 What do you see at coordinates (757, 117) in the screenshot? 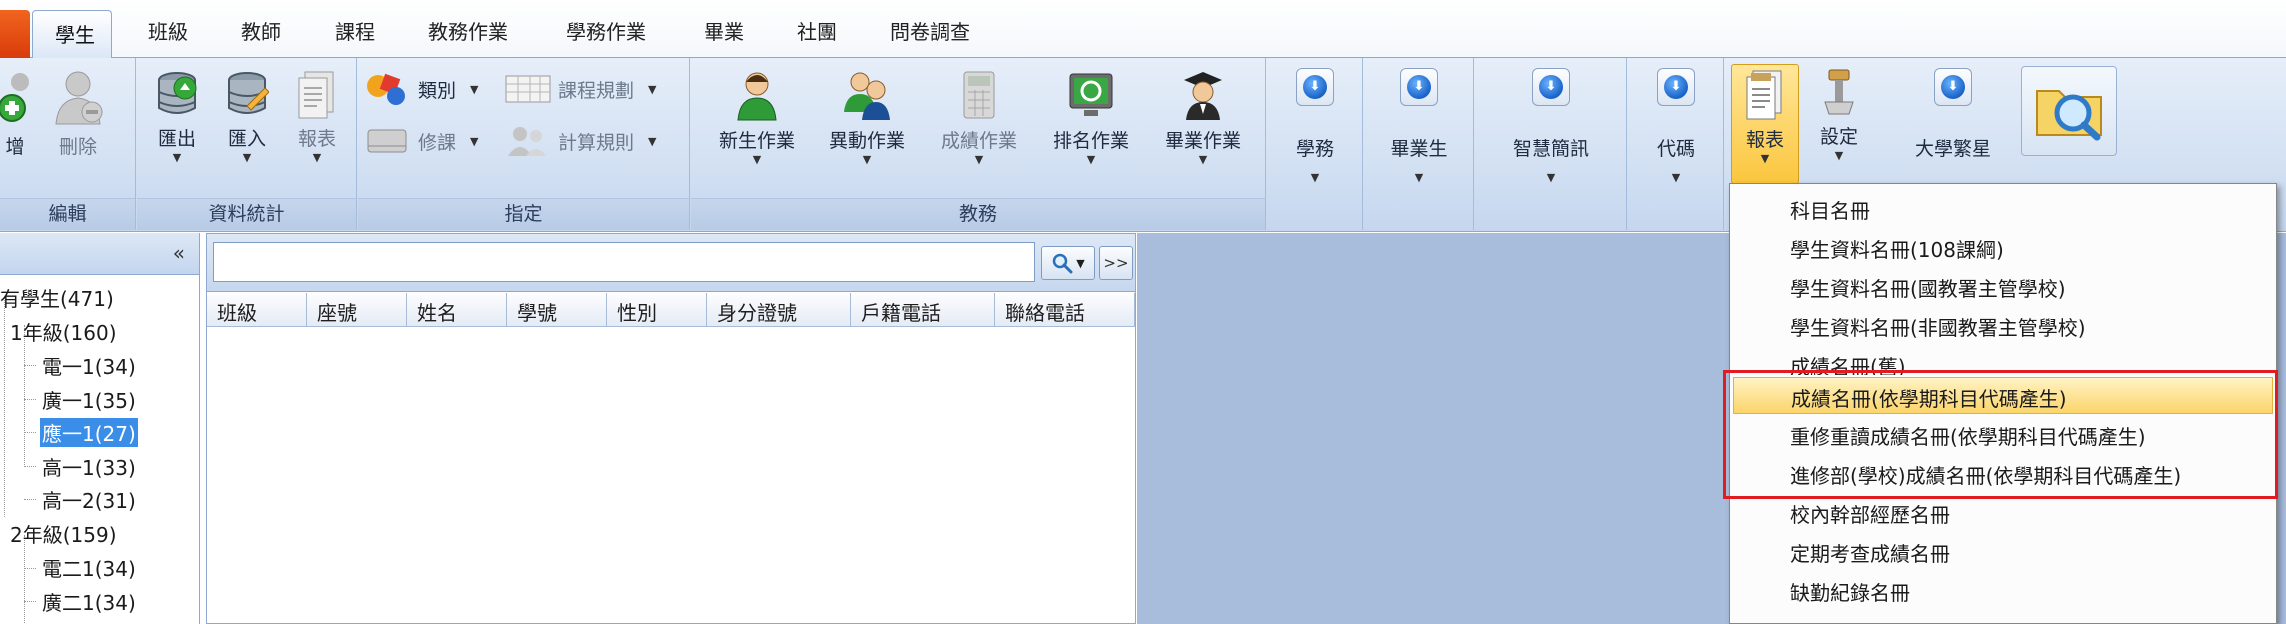
I see `new-student-button: 新生作業 ▼` at bounding box center [757, 117].